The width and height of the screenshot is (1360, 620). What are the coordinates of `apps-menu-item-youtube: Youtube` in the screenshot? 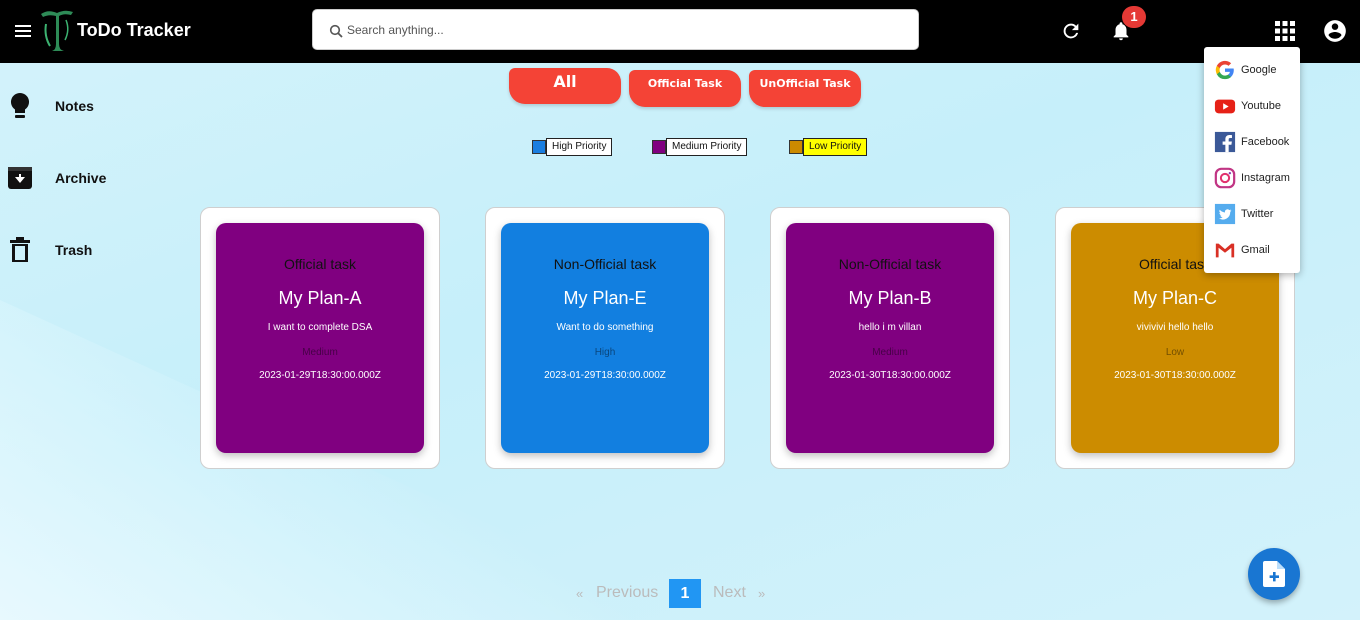 It's located at (1252, 105).